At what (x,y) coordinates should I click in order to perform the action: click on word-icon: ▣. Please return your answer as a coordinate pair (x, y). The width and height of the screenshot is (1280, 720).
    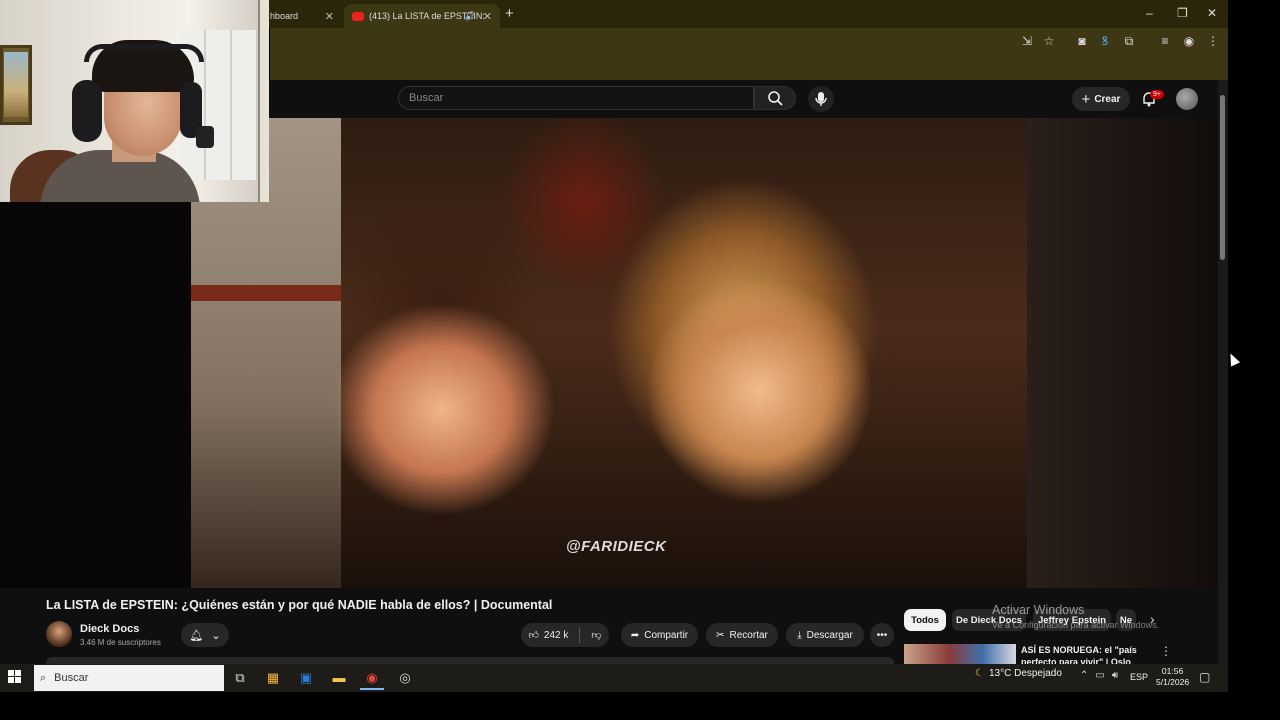
    Looking at the image, I should click on (306, 678).